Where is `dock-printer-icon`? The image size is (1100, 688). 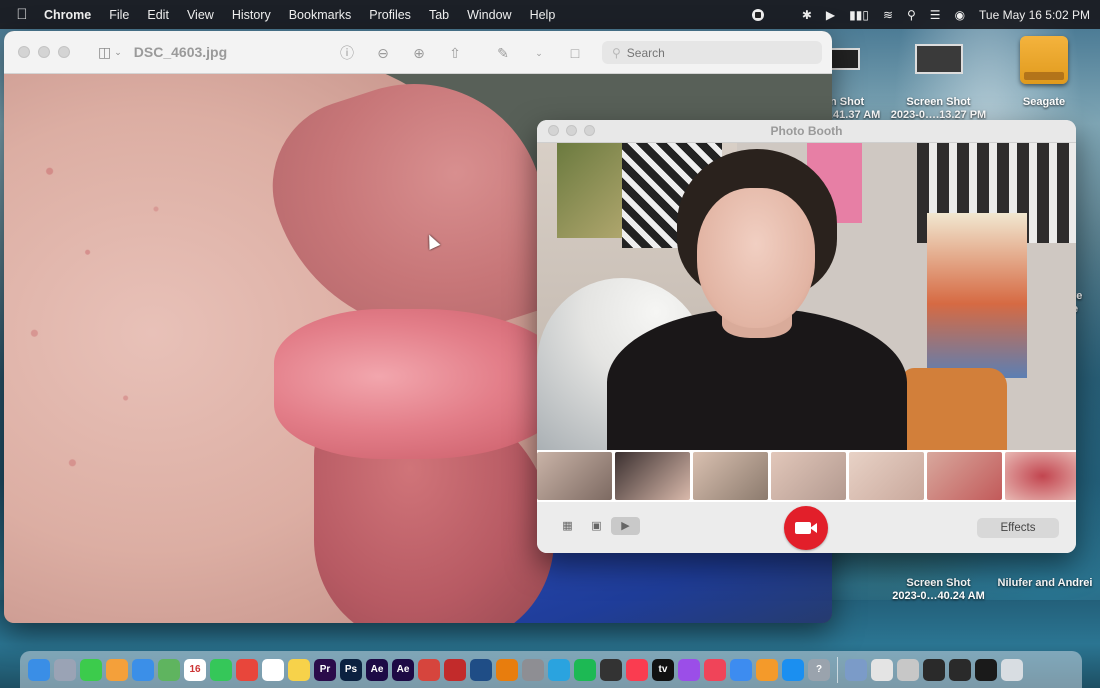 dock-printer-icon is located at coordinates (882, 669).